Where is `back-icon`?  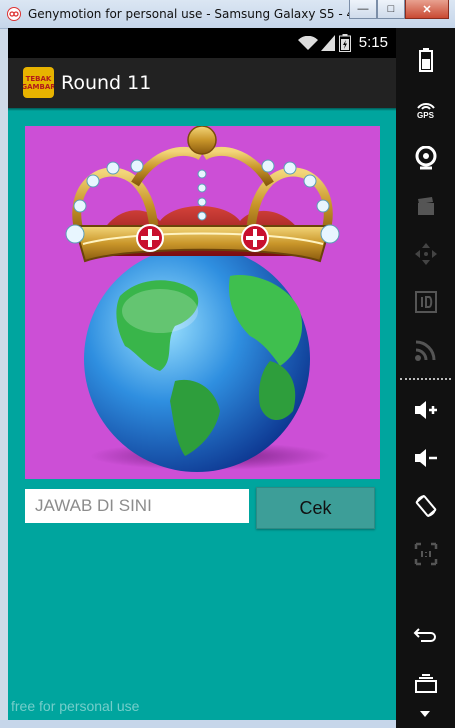
back-icon is located at coordinates (424, 635).